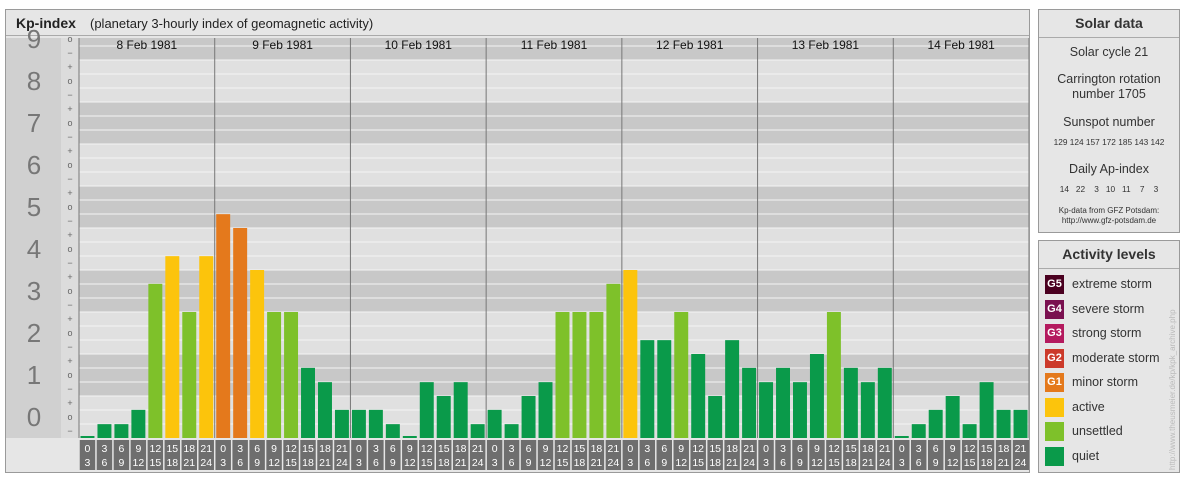 The image size is (1184, 480). I want to click on y-tick-label: 9, so click(34, 39).